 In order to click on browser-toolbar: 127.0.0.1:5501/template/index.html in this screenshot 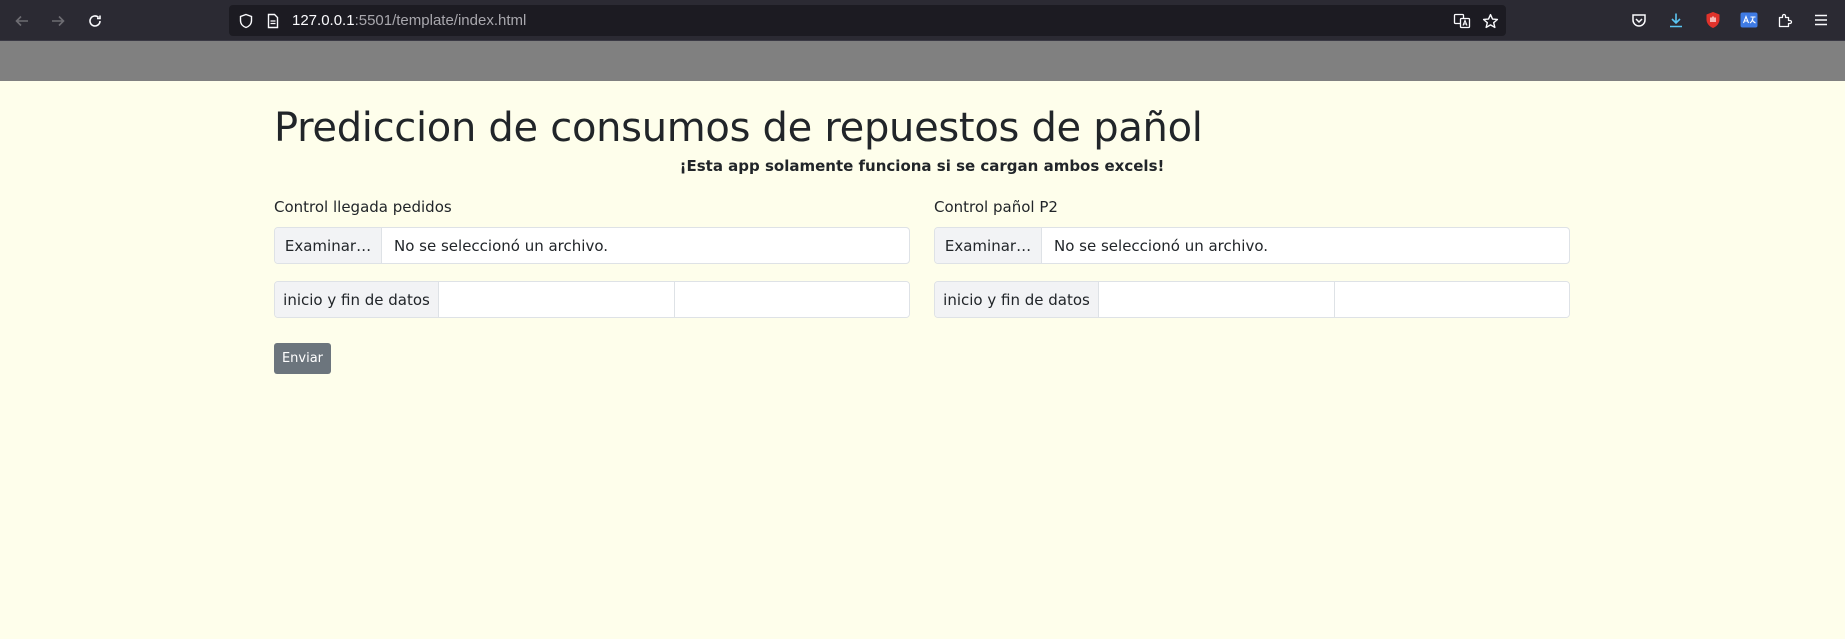, I will do `click(922, 20)`.